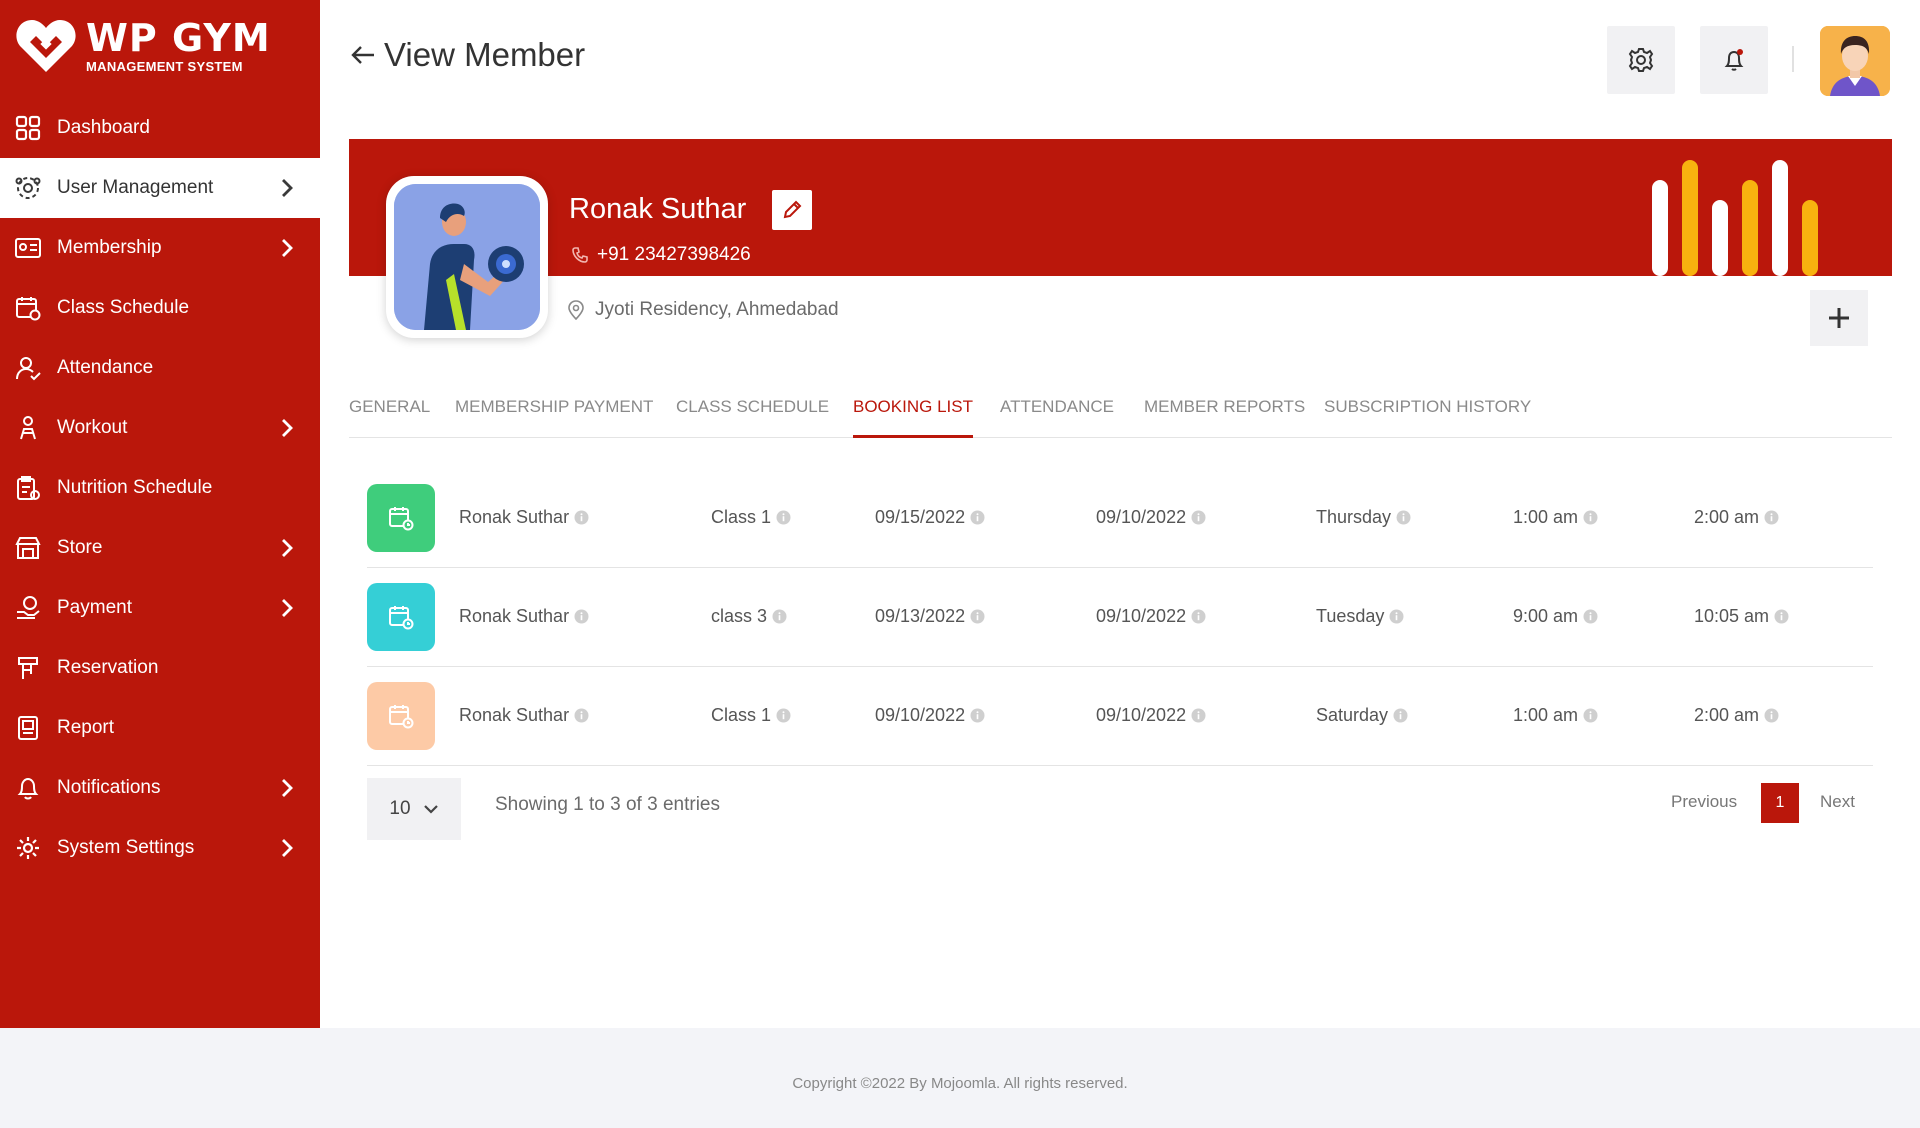  Describe the element at coordinates (28, 608) in the screenshot. I see `payment-icon` at that location.